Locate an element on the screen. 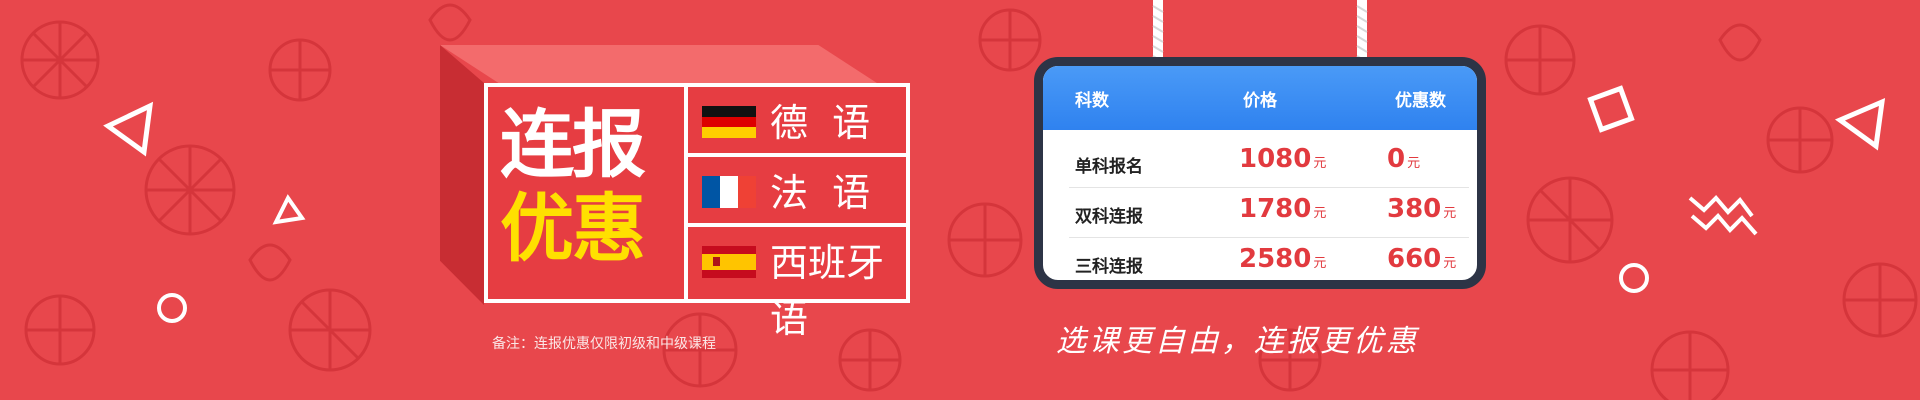  language-item-french: 法 语 is located at coordinates (799, 192).